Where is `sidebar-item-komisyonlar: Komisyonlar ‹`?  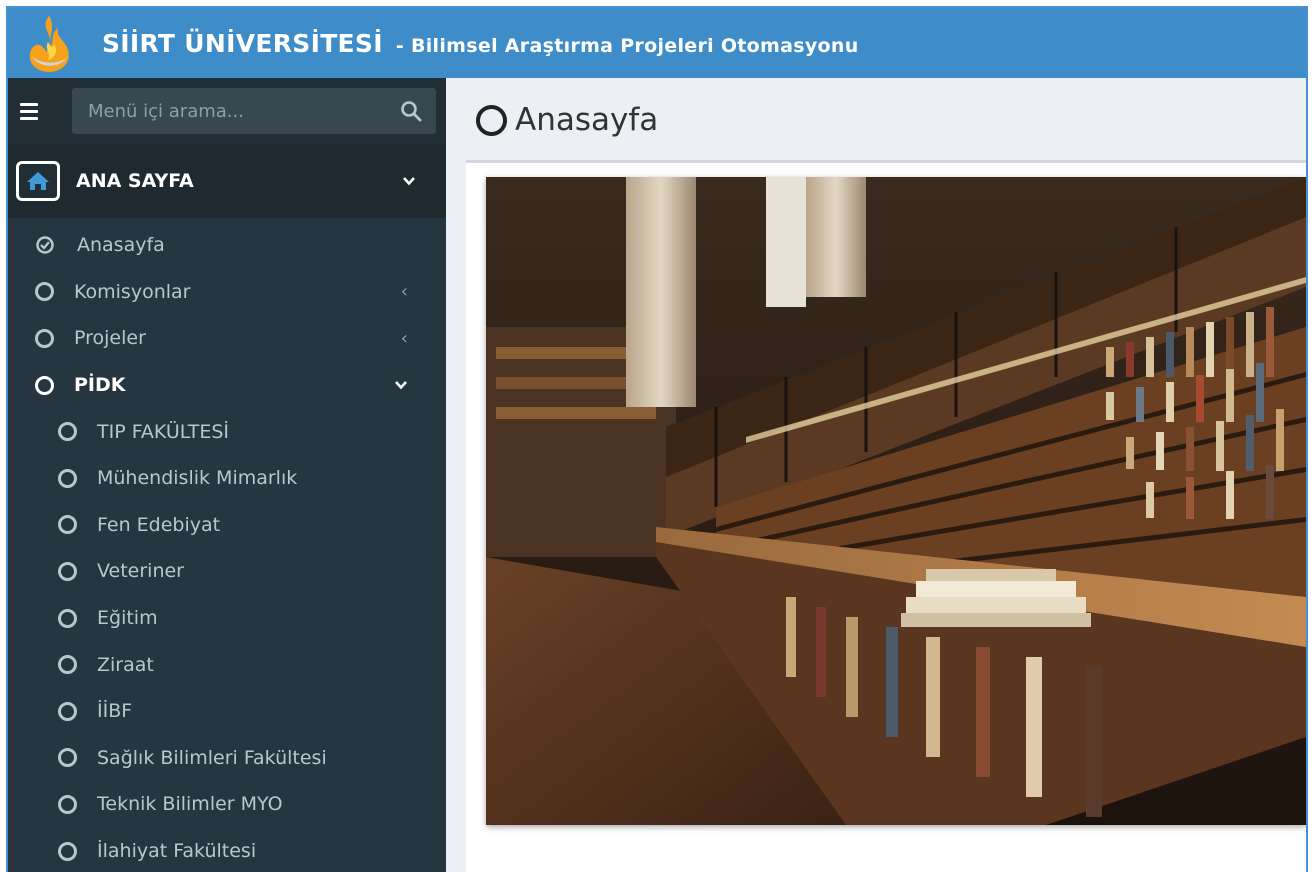 sidebar-item-komisyonlar: Komisyonlar ‹ is located at coordinates (227, 292).